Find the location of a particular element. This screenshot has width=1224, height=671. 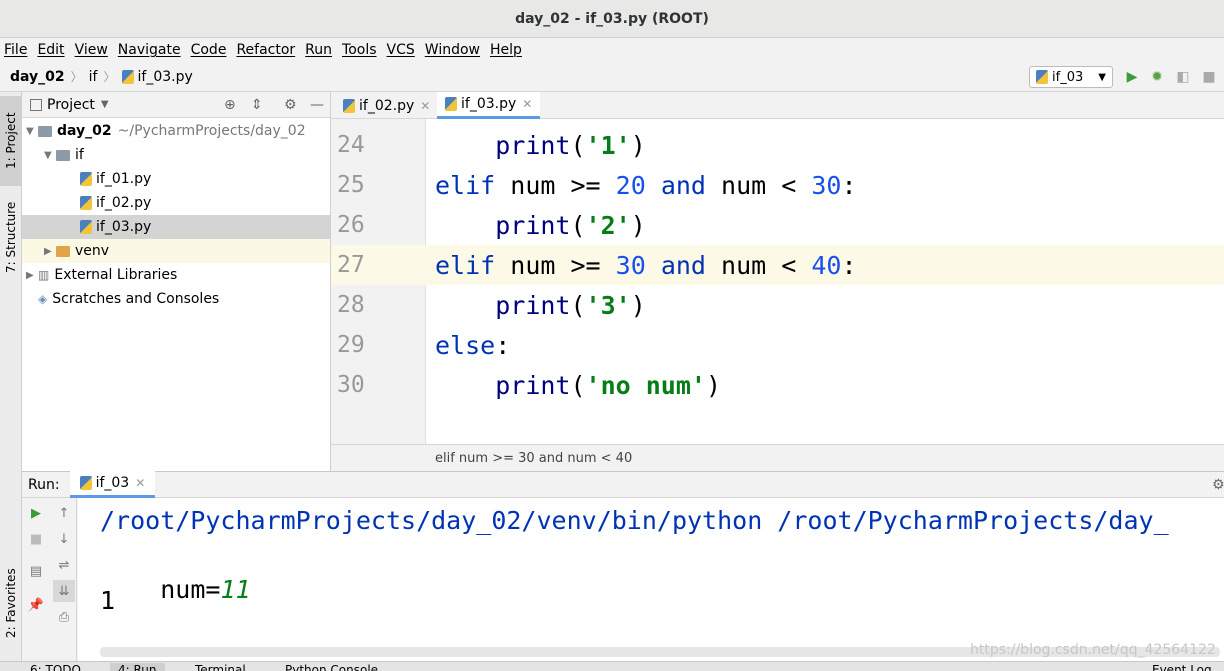

side-tab-favorites: 2: Favorites is located at coordinates (11, 603).